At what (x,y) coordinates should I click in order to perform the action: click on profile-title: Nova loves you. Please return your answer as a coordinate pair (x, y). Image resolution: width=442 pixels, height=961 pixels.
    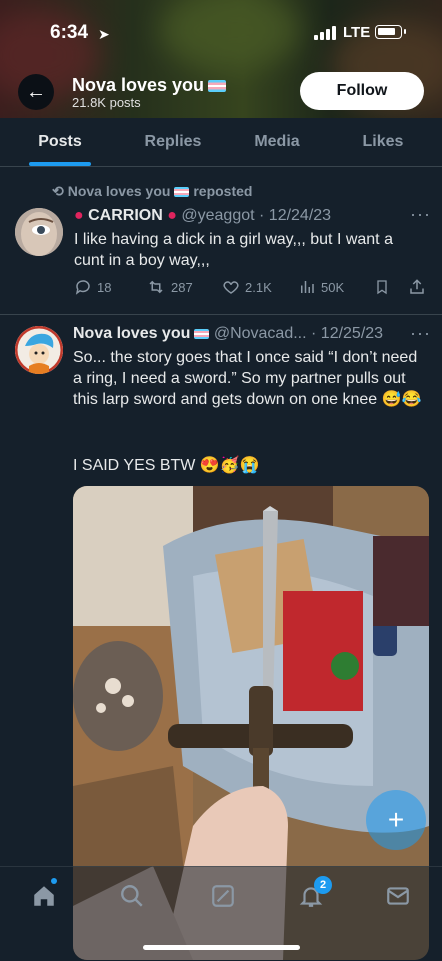
    Looking at the image, I should click on (149, 85).